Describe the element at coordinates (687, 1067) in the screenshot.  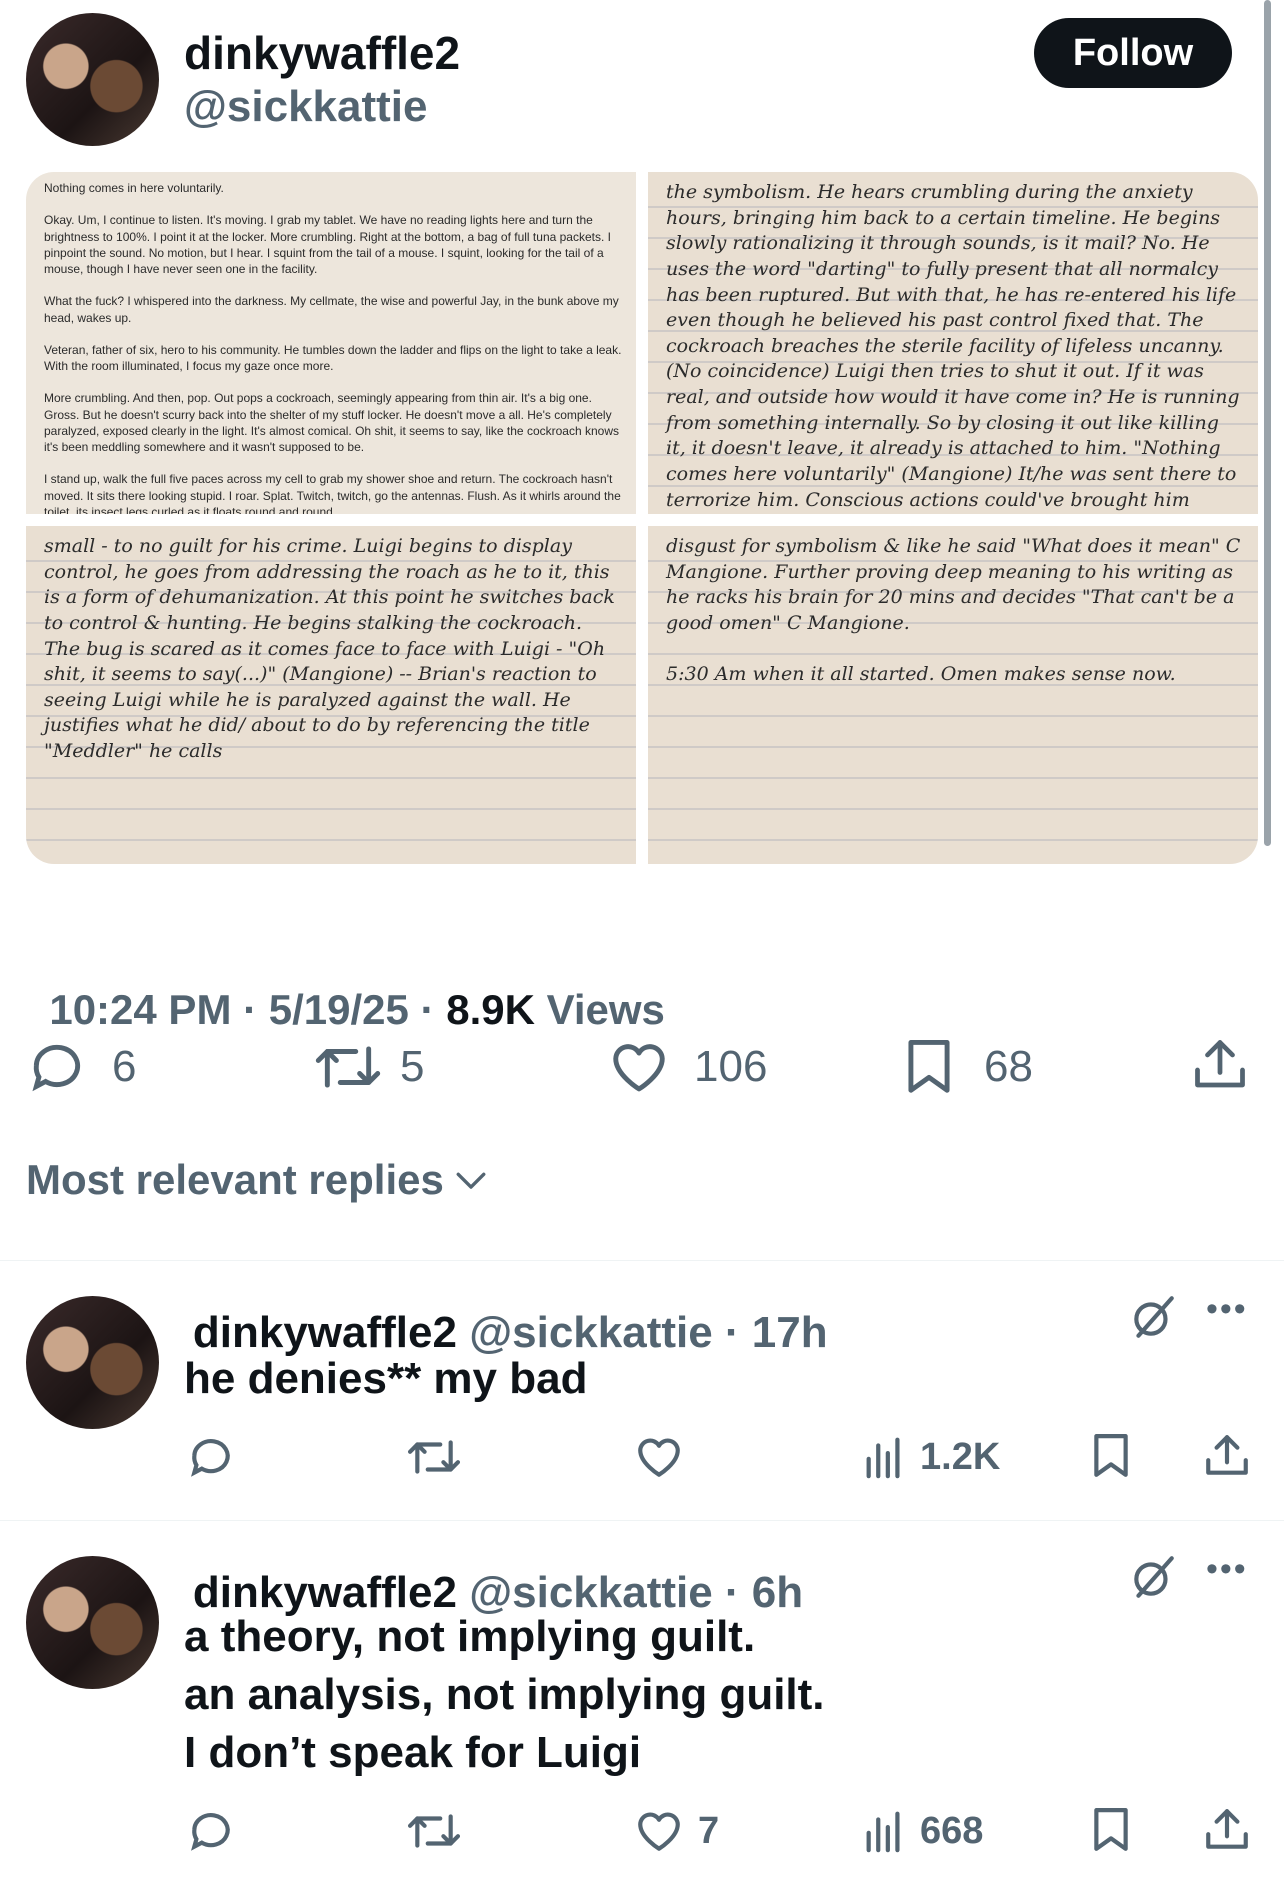
I see `like-stat: 106` at that location.